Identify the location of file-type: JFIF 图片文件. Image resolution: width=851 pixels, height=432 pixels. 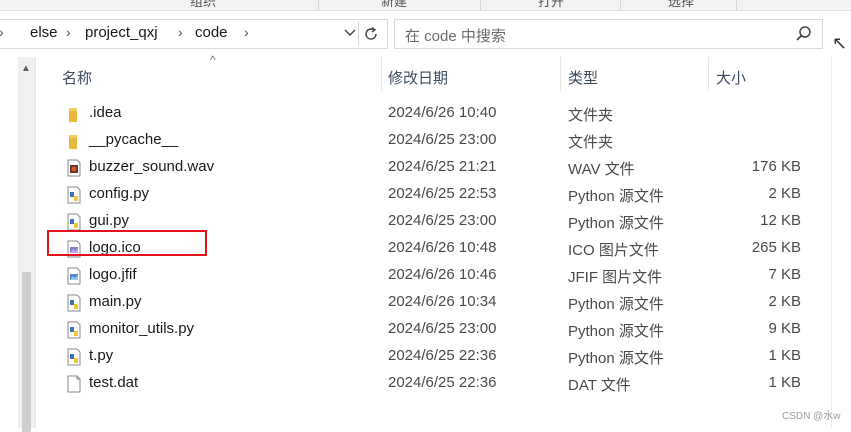
(615, 277).